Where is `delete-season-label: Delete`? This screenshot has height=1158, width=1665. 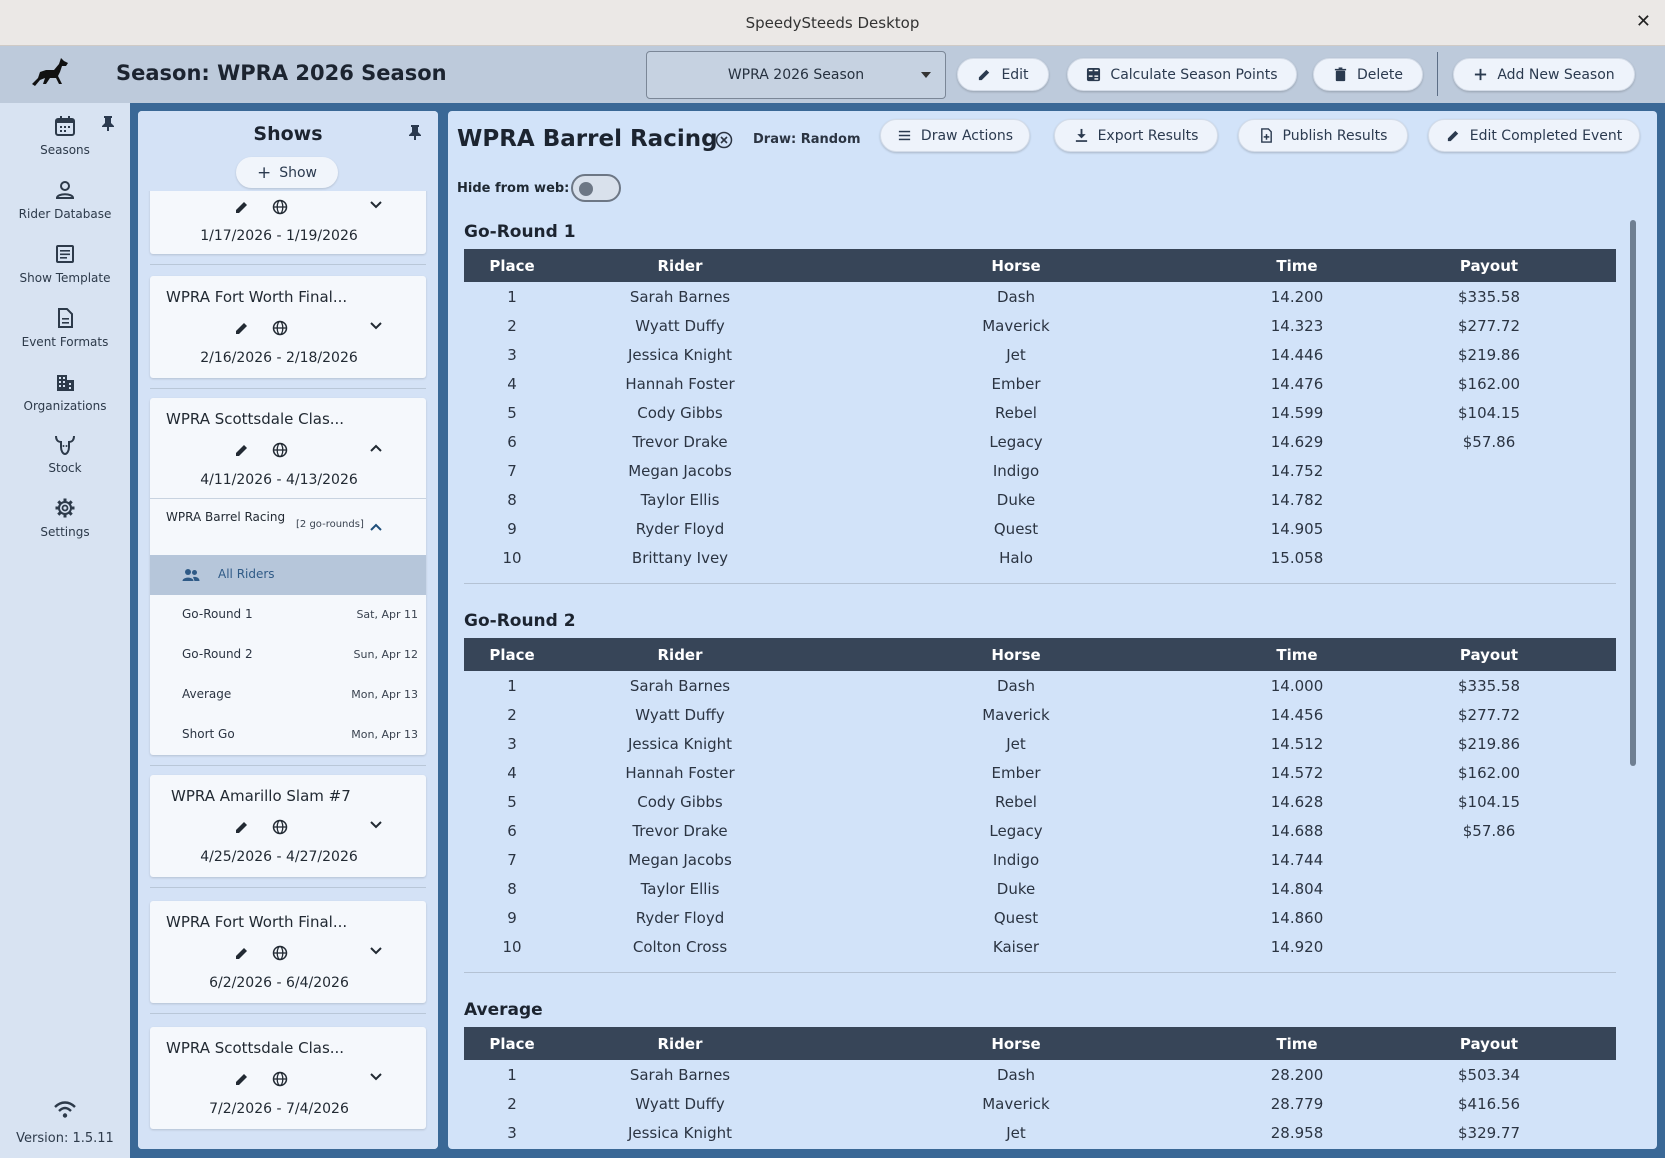
delete-season-label: Delete is located at coordinates (1380, 74).